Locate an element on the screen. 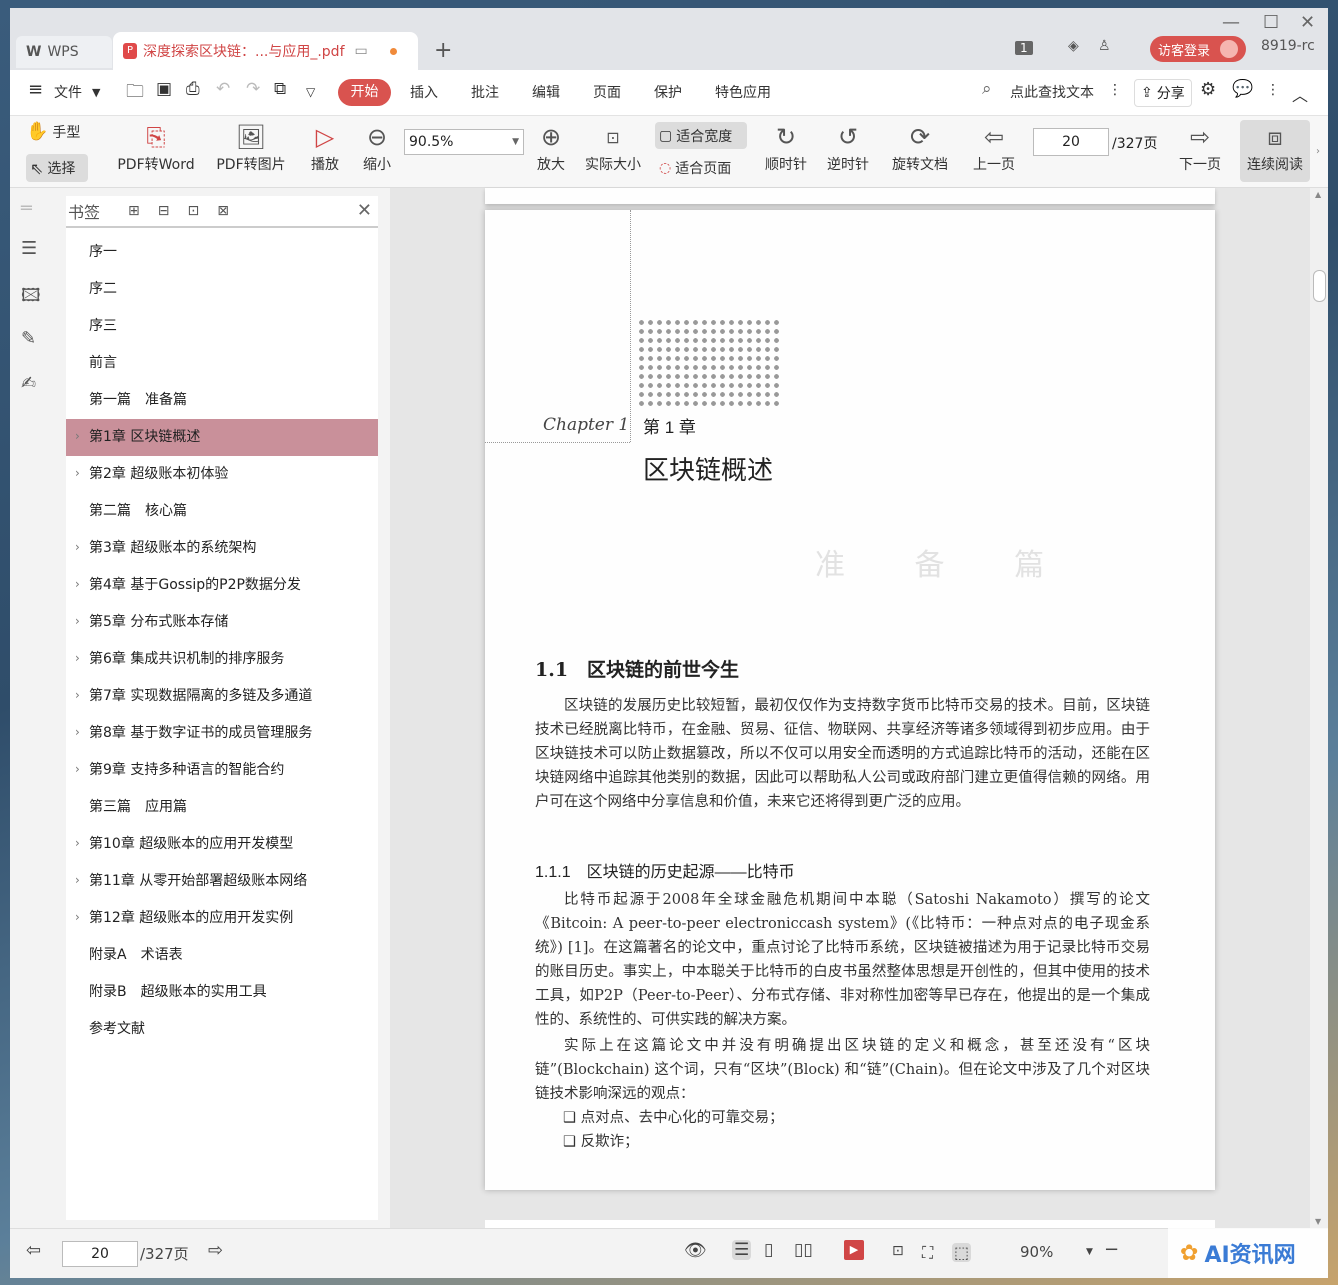 This screenshot has height=1285, width=1338. redo-icon: ↷ is located at coordinates (253, 89).